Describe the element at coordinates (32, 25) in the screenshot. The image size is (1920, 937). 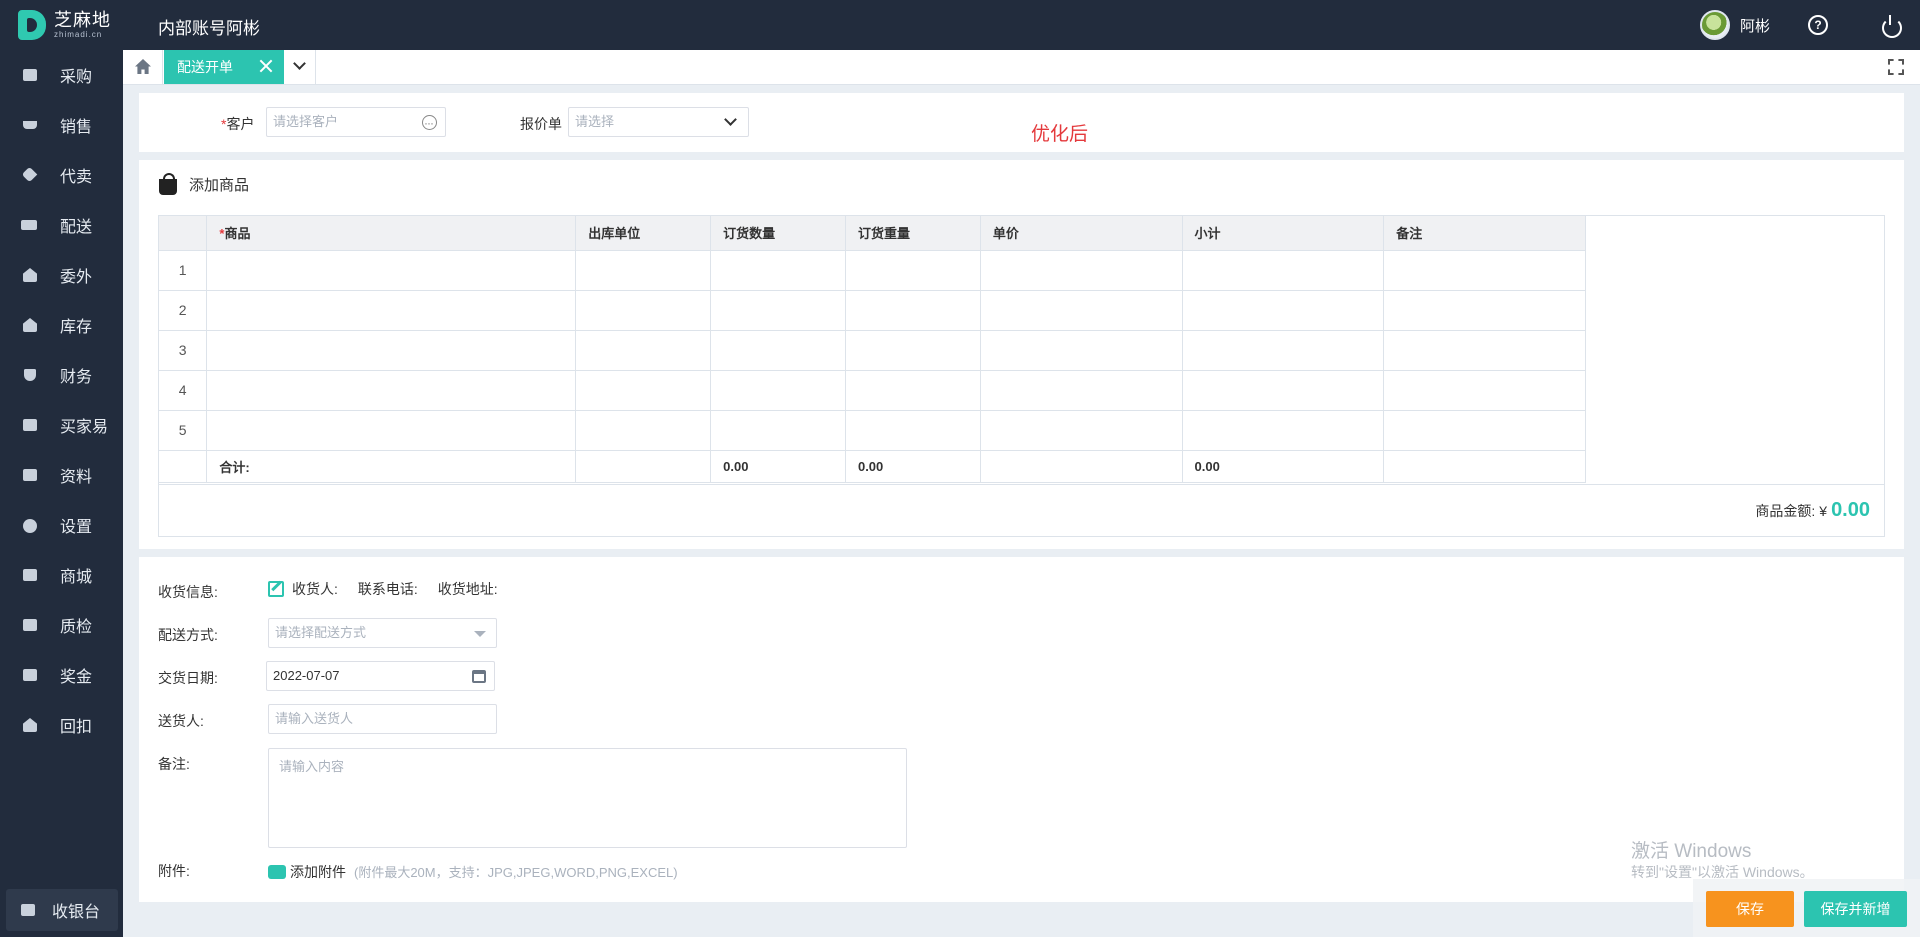
I see `logo-mark-icon` at that location.